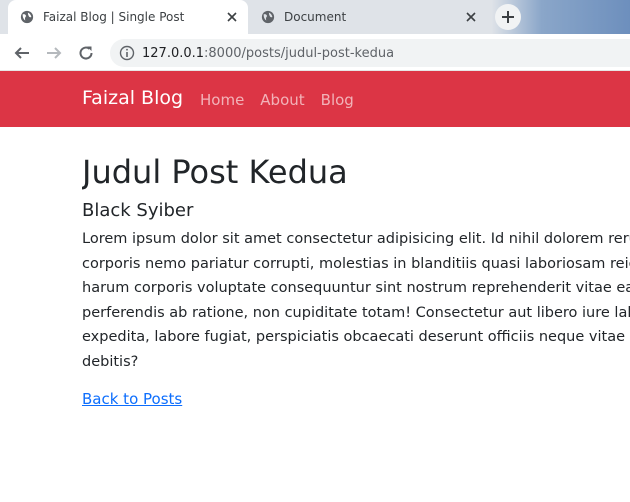 The image size is (630, 502). I want to click on nav-links: Home About Blog, so click(285, 100).